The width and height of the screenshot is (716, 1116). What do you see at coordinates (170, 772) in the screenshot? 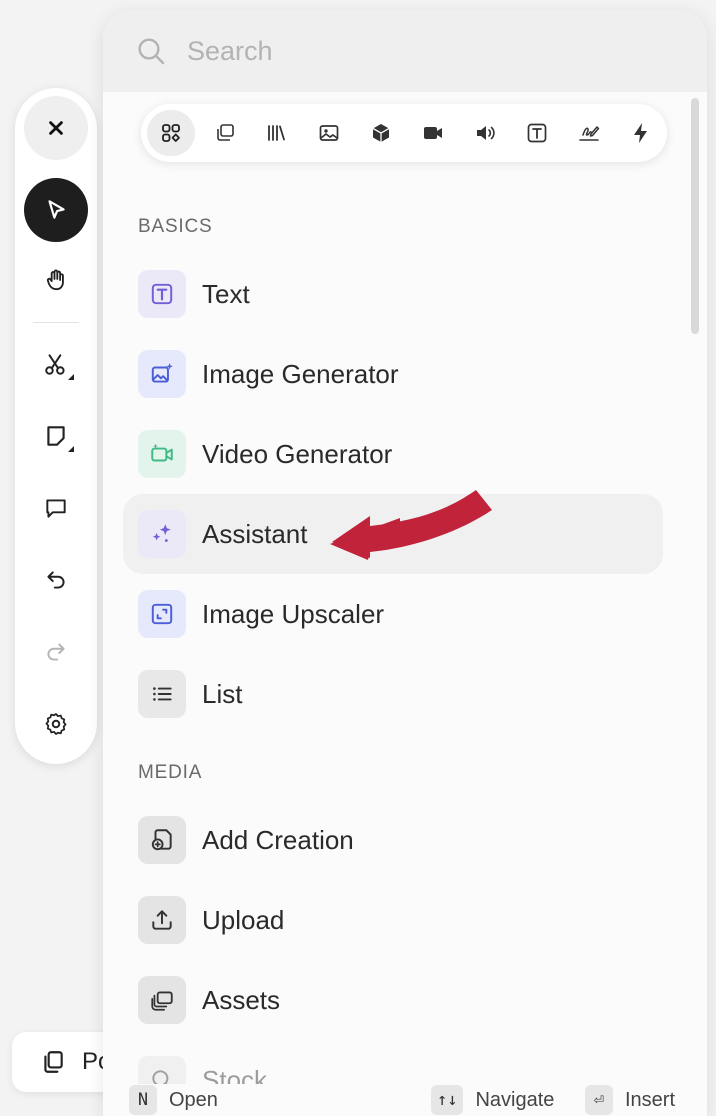
I see `section-heading-media: MEDIA` at bounding box center [170, 772].